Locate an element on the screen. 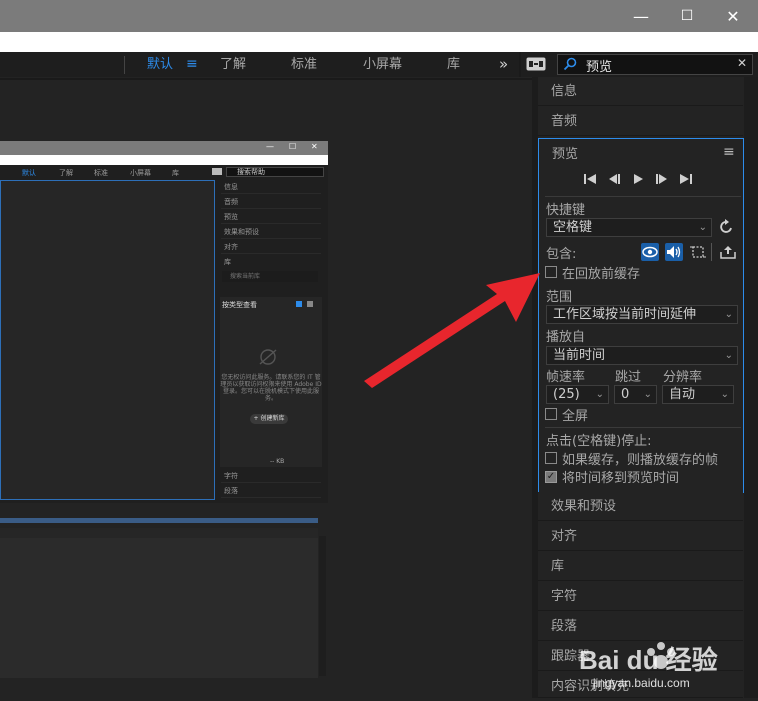 The height and width of the screenshot is (701, 758). thumb-composition is located at coordinates (107, 340).